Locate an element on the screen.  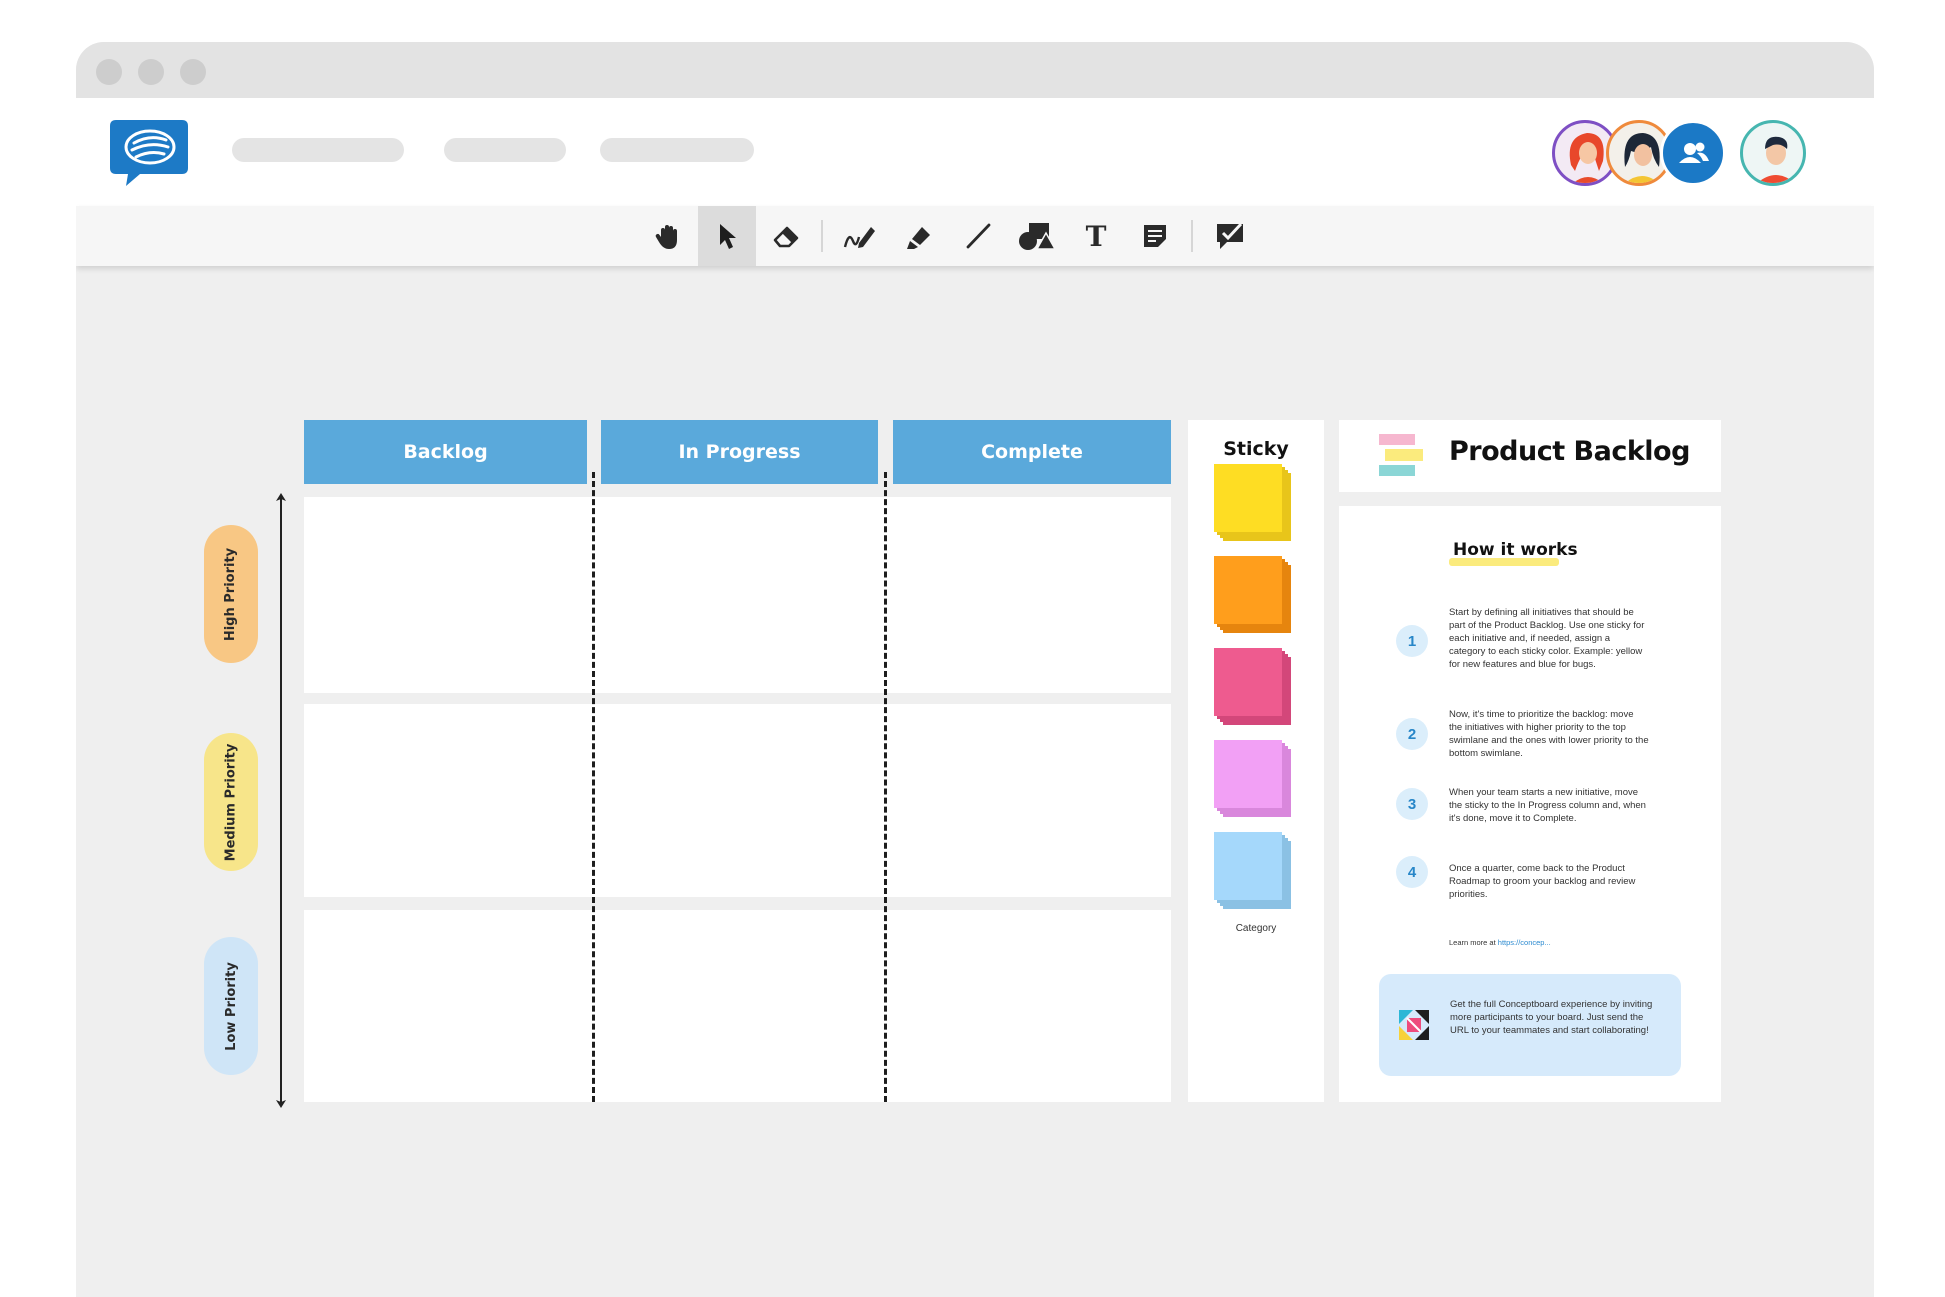
step-number-4: 4 is located at coordinates (1412, 872).